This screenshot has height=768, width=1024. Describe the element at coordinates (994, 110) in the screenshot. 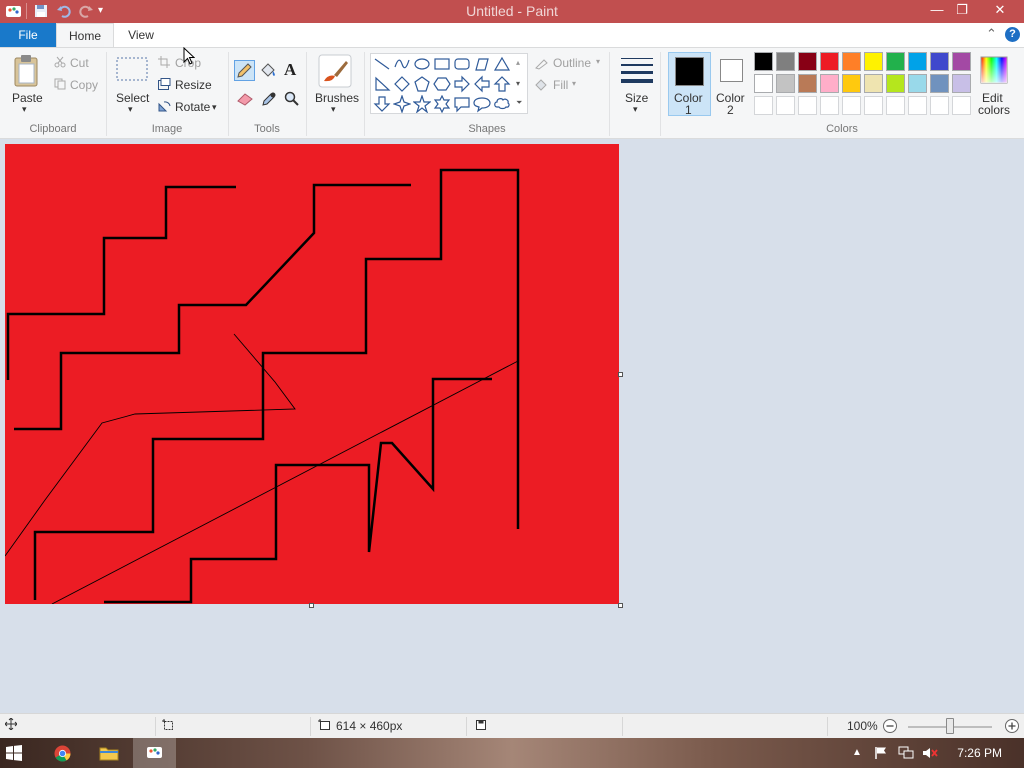

I see `edit-colors-line2: colors` at that location.